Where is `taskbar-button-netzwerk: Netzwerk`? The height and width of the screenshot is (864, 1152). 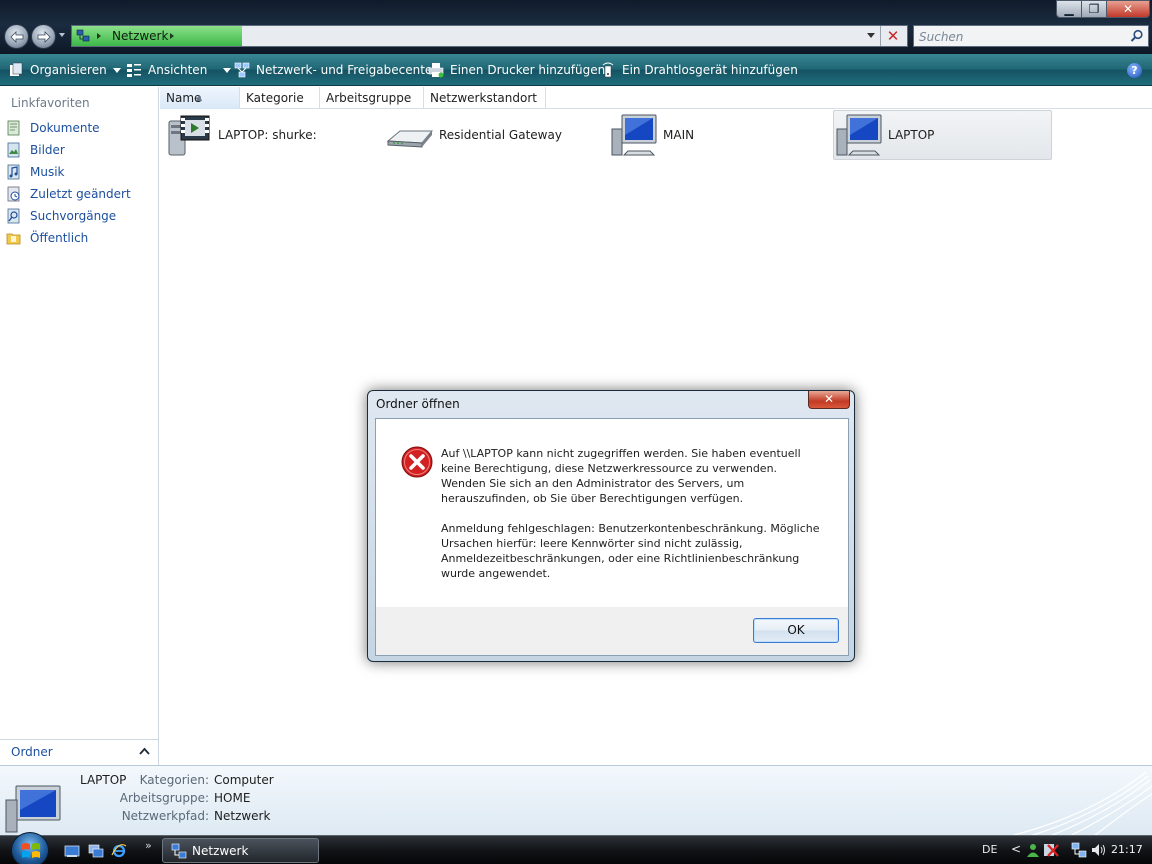
taskbar-button-netzwerk: Netzwerk is located at coordinates (240, 850).